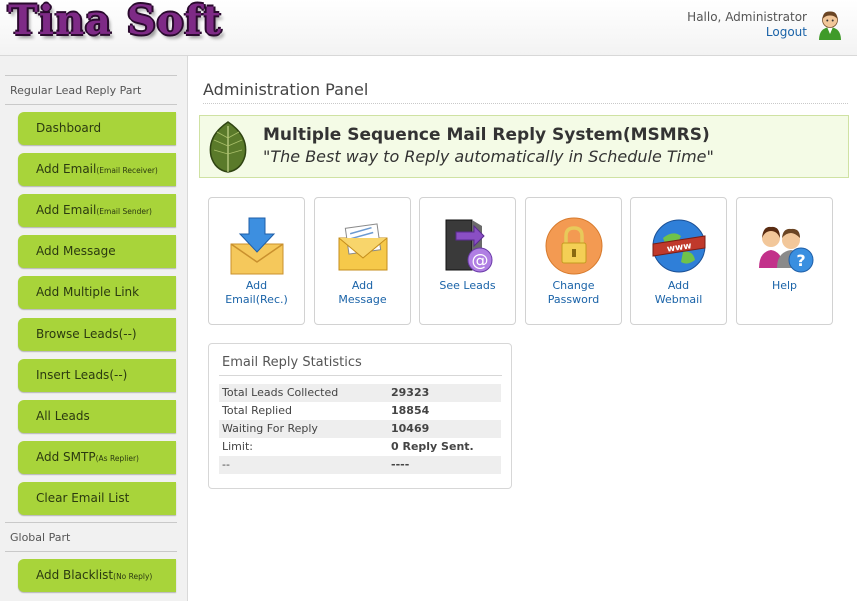 The width and height of the screenshot is (857, 601). Describe the element at coordinates (410, 428) in the screenshot. I see `stat-value: 10469` at that location.